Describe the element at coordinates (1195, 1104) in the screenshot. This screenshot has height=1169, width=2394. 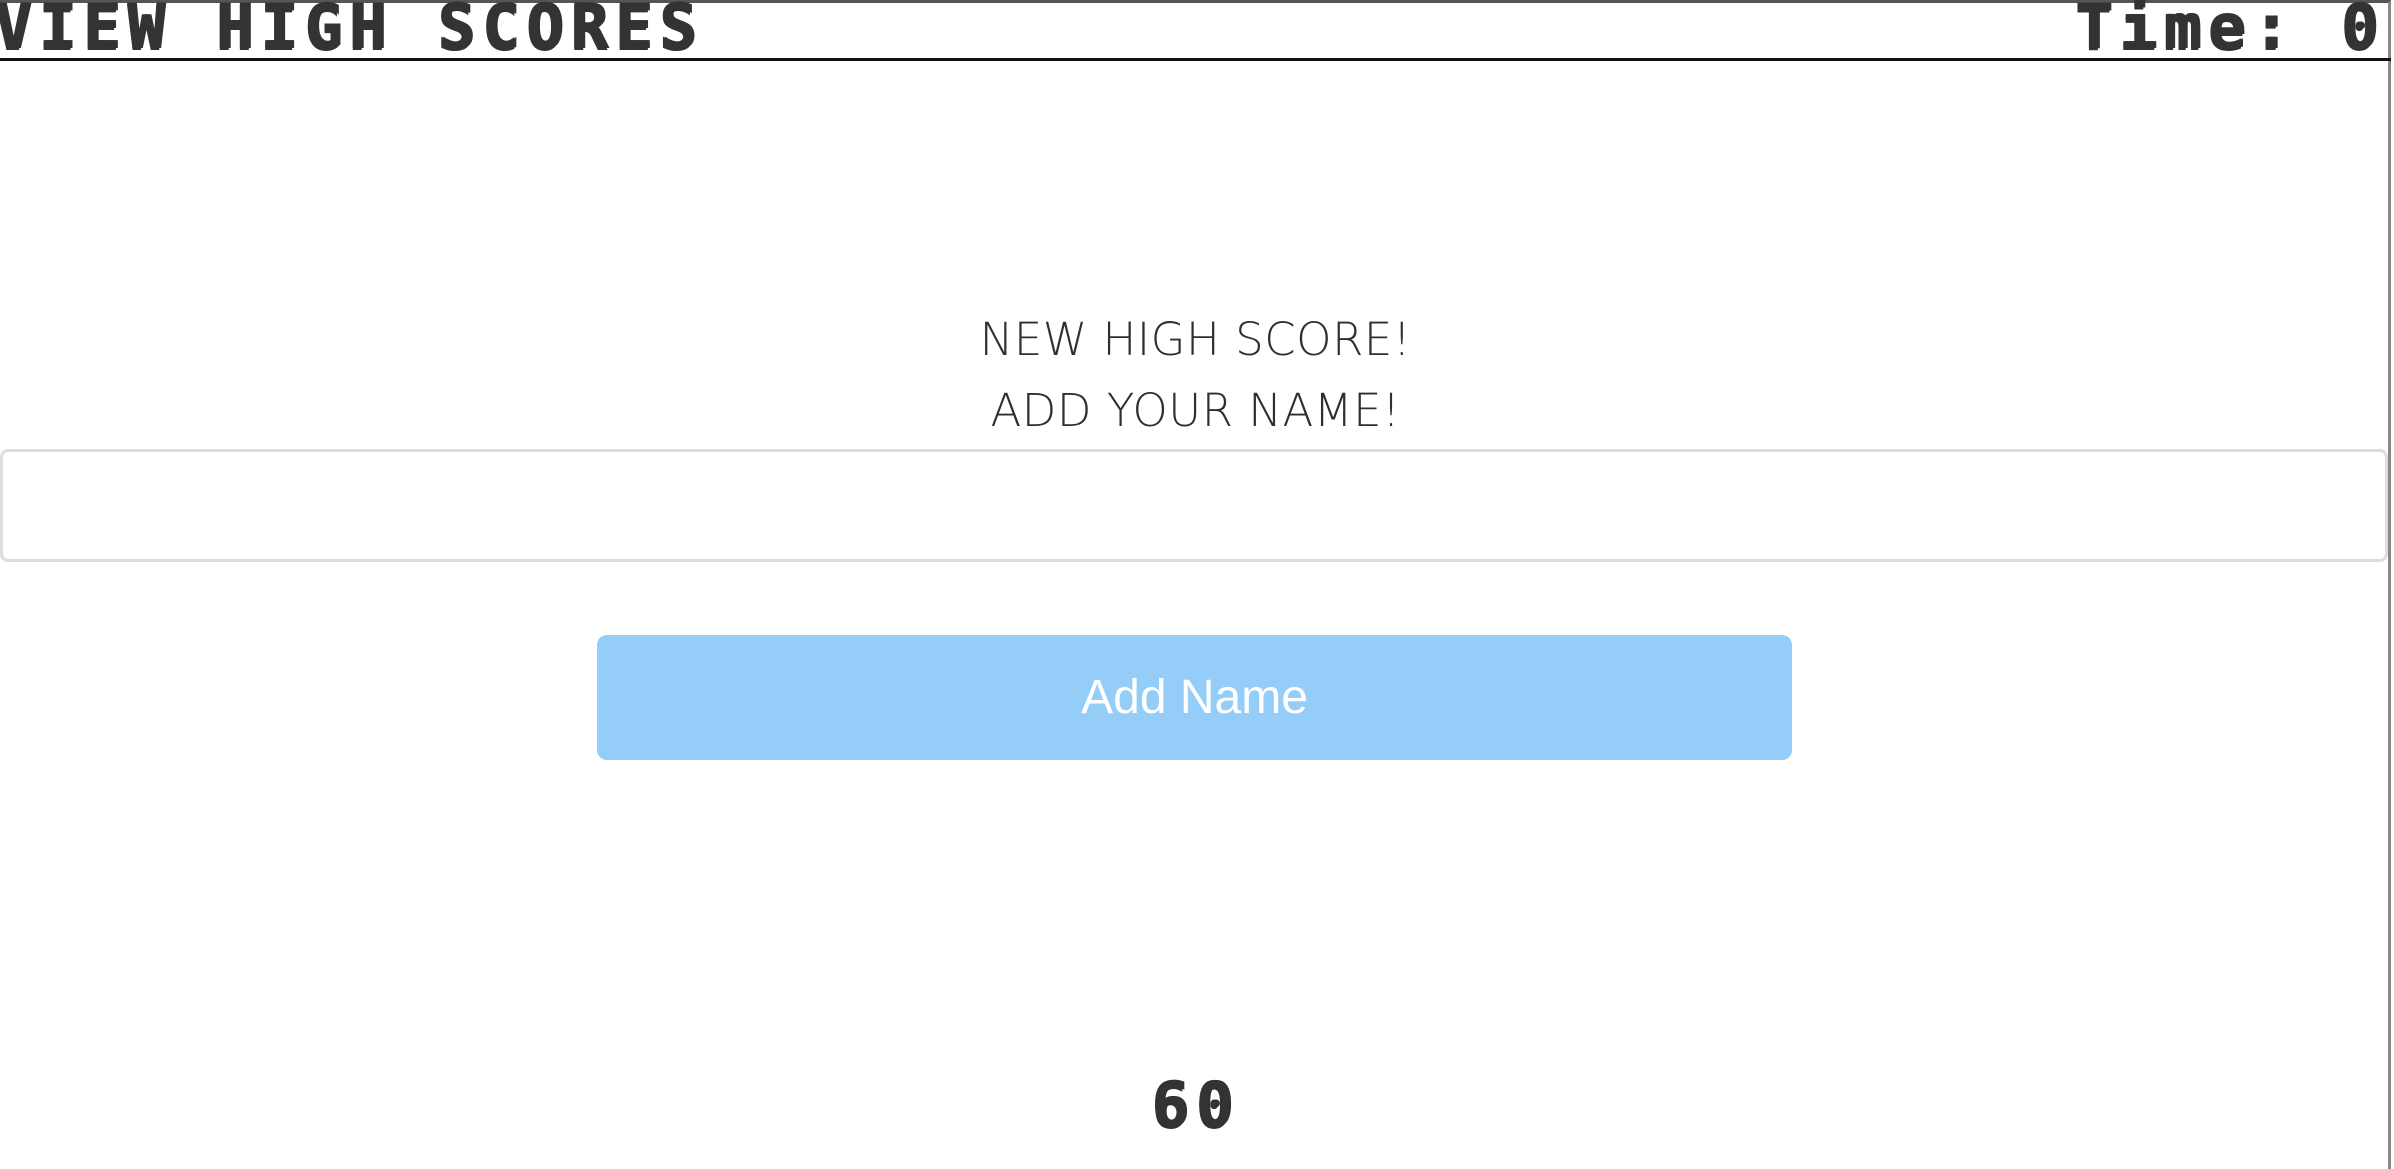
I see `final-score: 60` at that location.